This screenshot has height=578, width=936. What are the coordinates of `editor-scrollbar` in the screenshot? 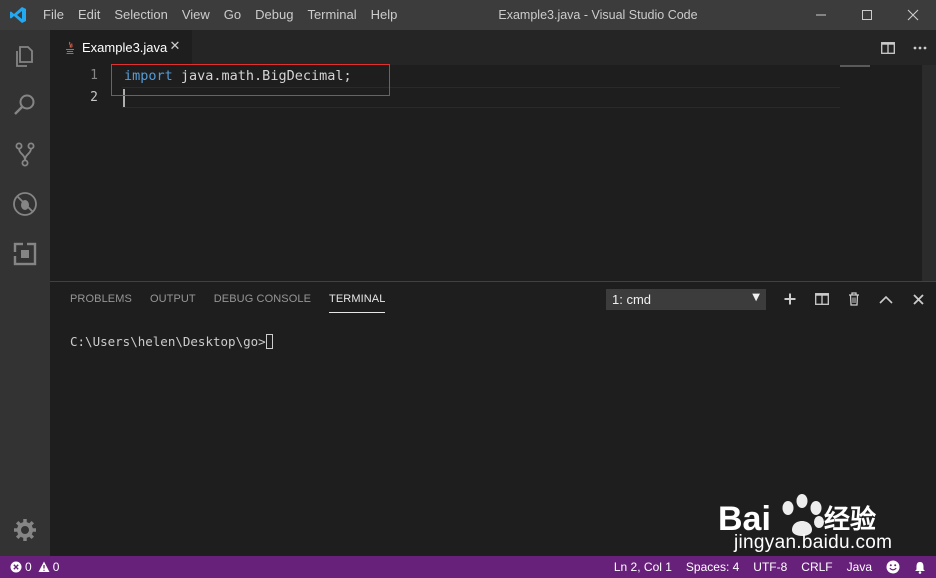 It's located at (929, 173).